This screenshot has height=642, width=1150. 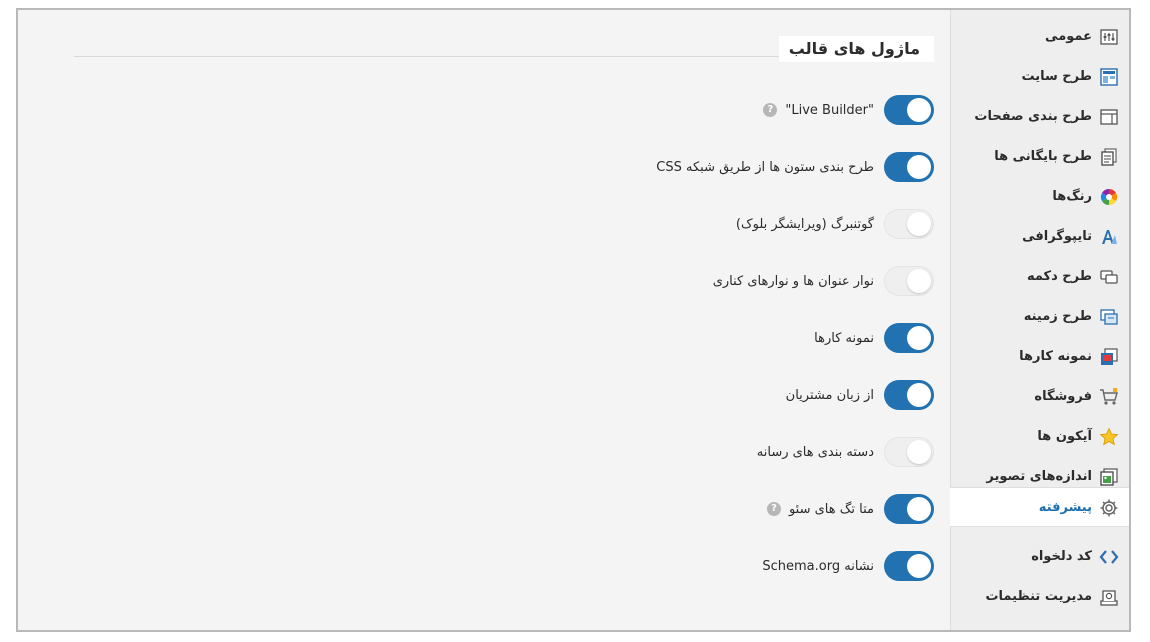 What do you see at coordinates (831, 509) in the screenshot?
I see `module-label: متا تگ های سئو` at bounding box center [831, 509].